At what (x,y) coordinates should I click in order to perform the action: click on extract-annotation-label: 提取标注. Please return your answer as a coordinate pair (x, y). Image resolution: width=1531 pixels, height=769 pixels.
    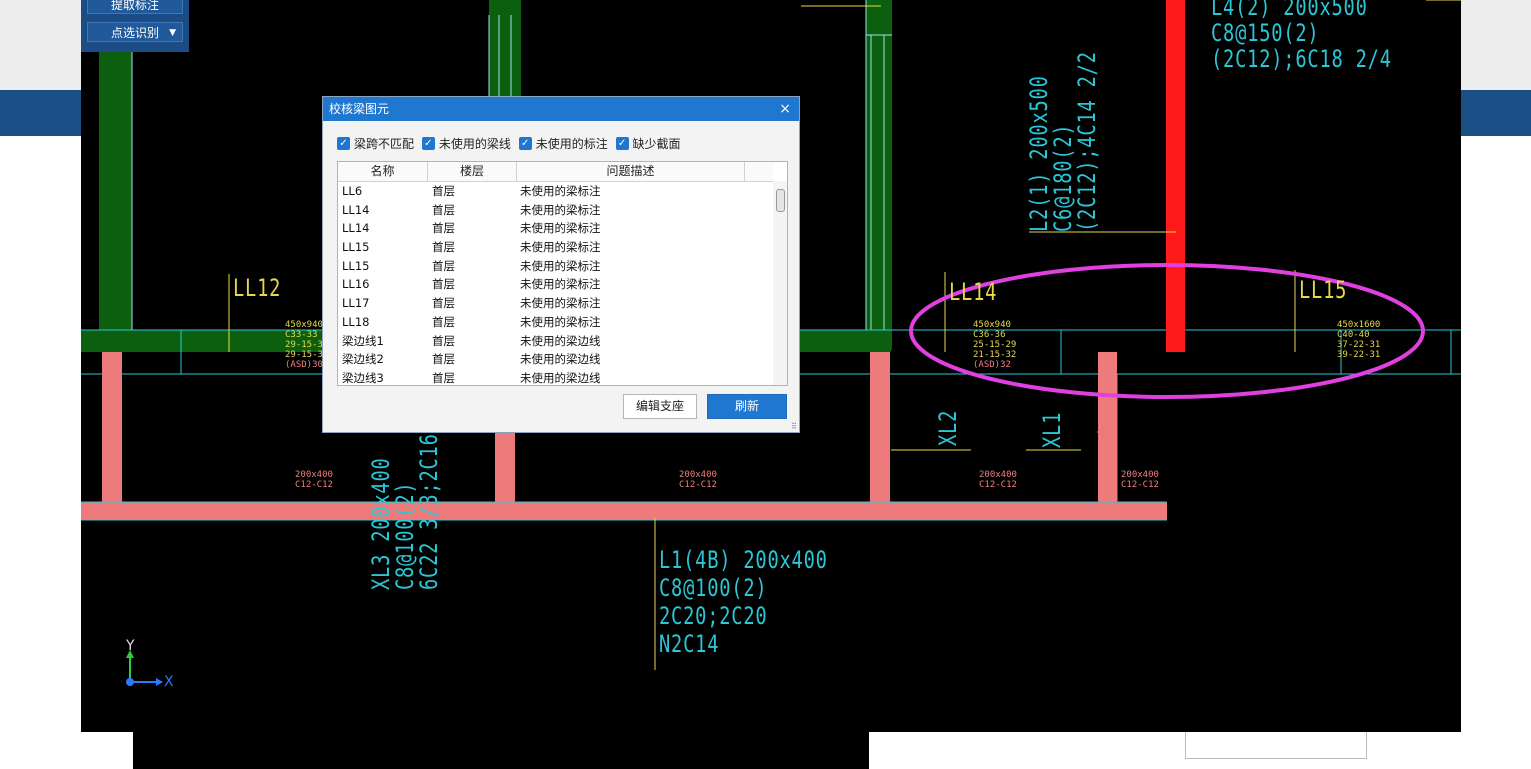
    Looking at the image, I should click on (134, 6).